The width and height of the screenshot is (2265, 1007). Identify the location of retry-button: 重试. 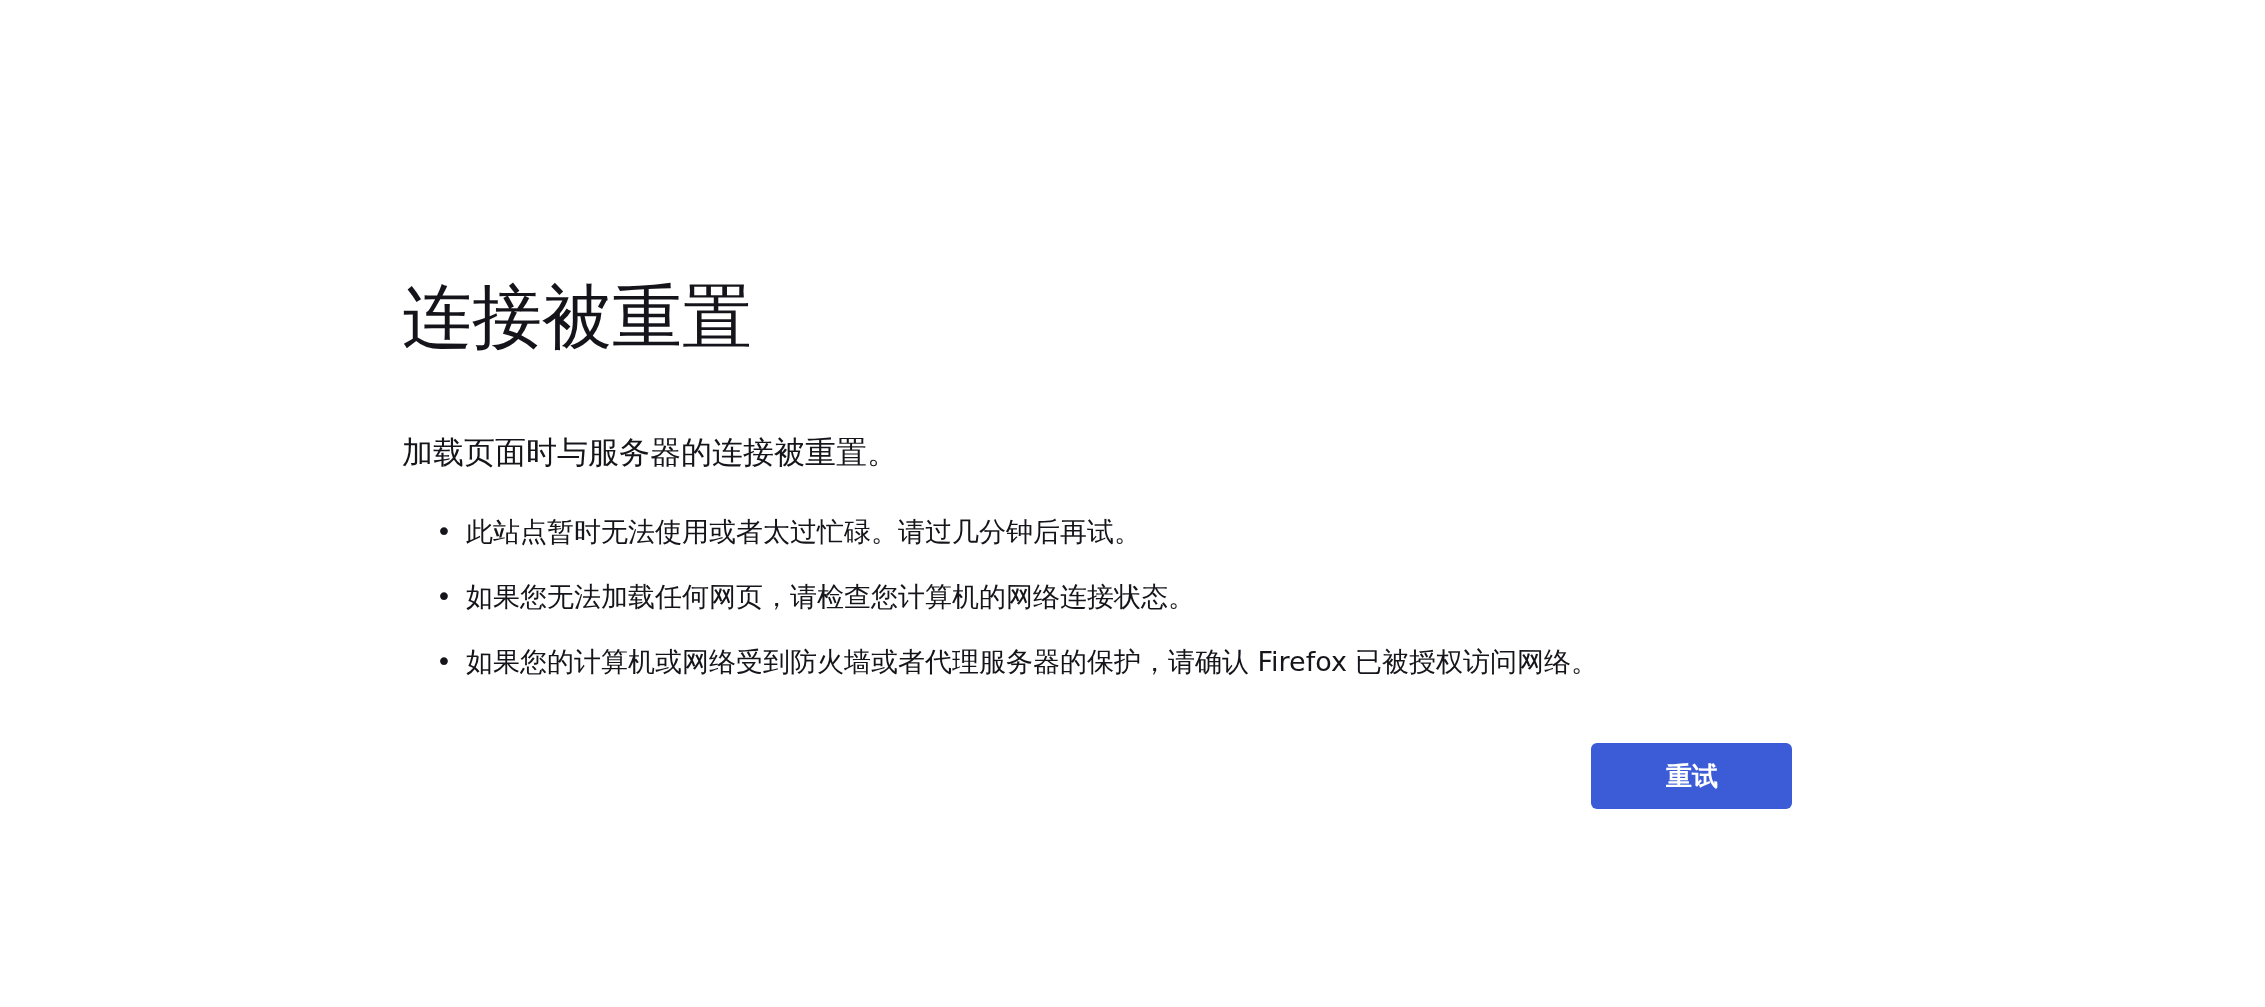
(1691, 776).